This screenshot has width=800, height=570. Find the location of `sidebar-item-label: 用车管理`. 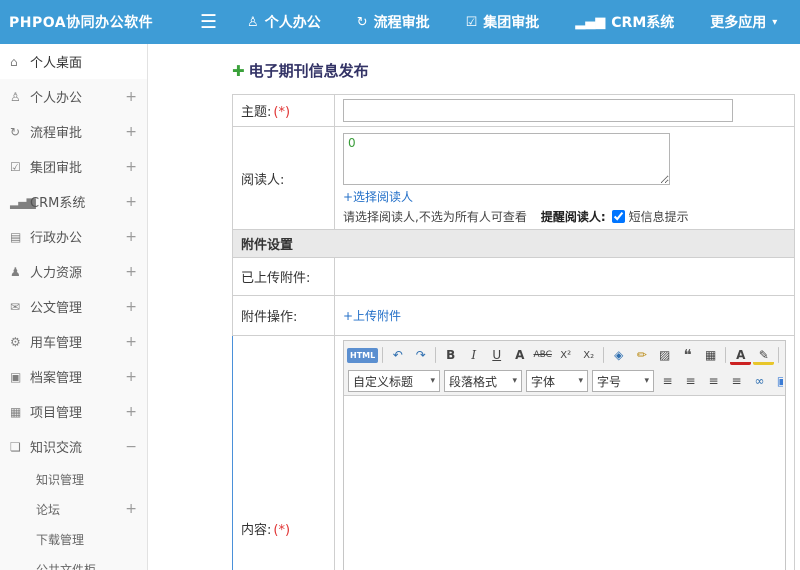

sidebar-item-label: 用车管理 is located at coordinates (56, 343).